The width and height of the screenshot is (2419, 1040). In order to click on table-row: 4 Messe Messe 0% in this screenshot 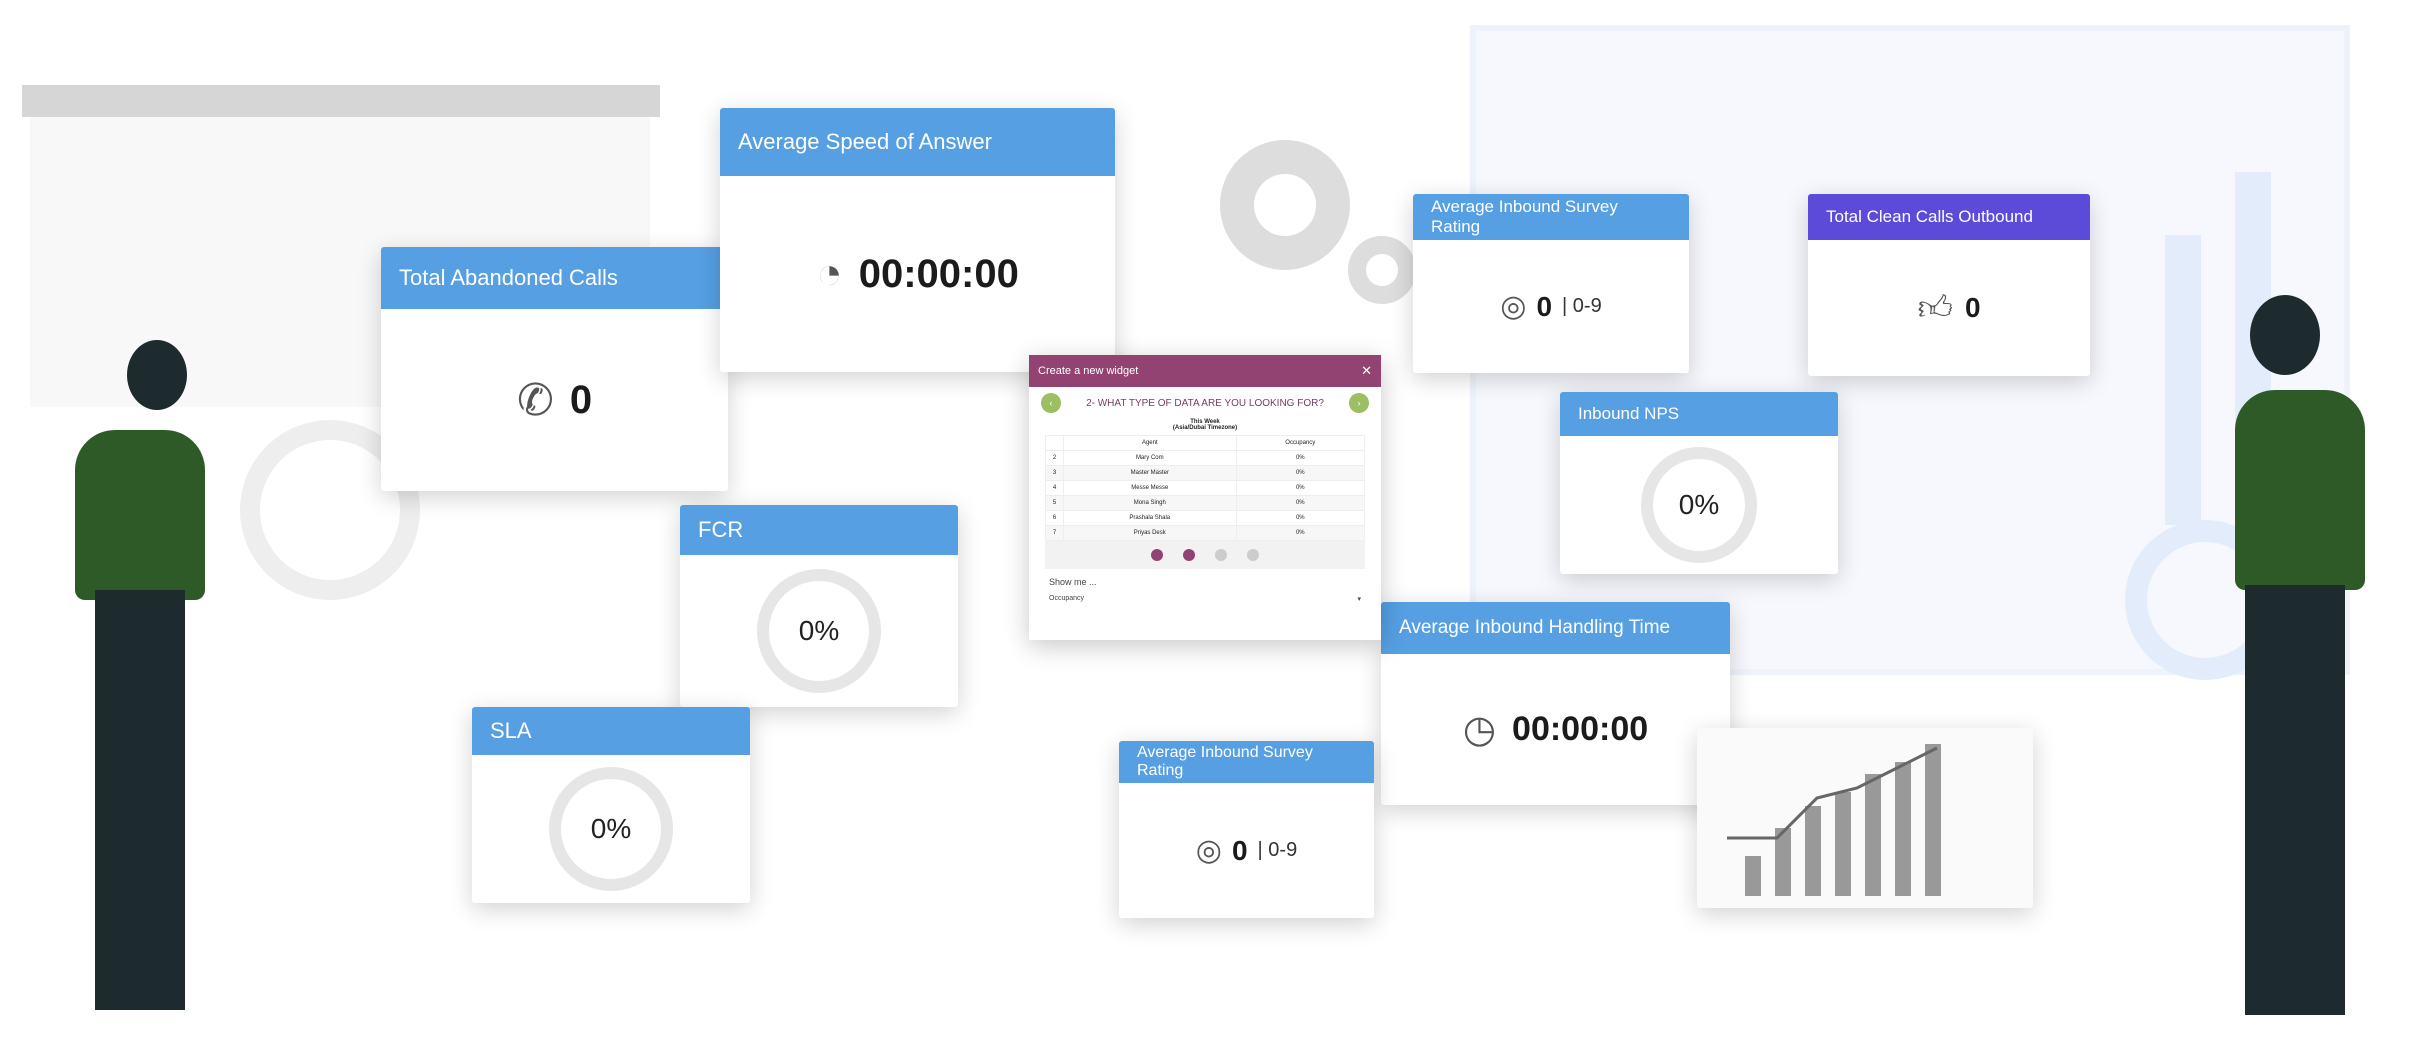, I will do `click(1205, 488)`.